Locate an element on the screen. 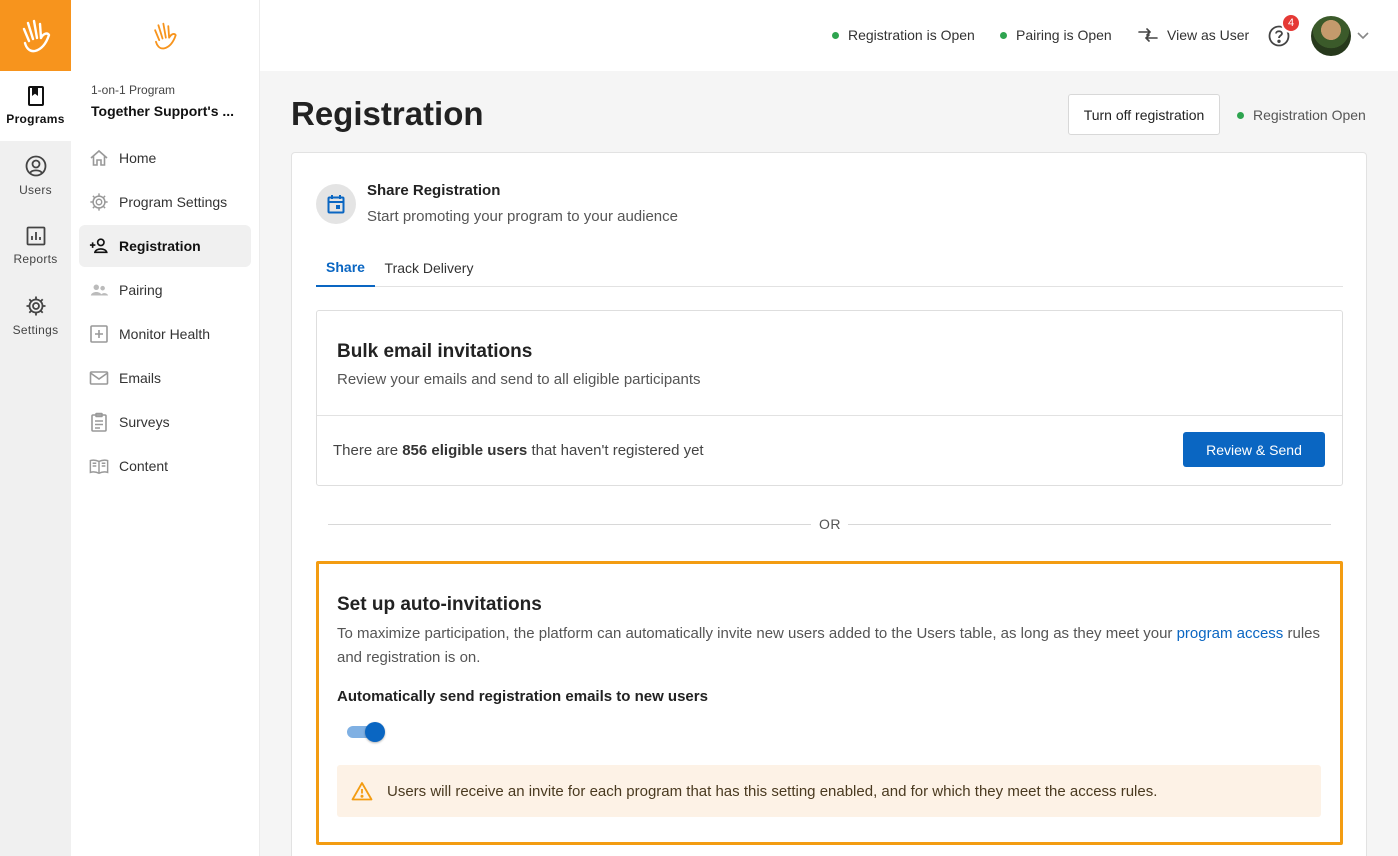  mail-icon is located at coordinates (99, 378).